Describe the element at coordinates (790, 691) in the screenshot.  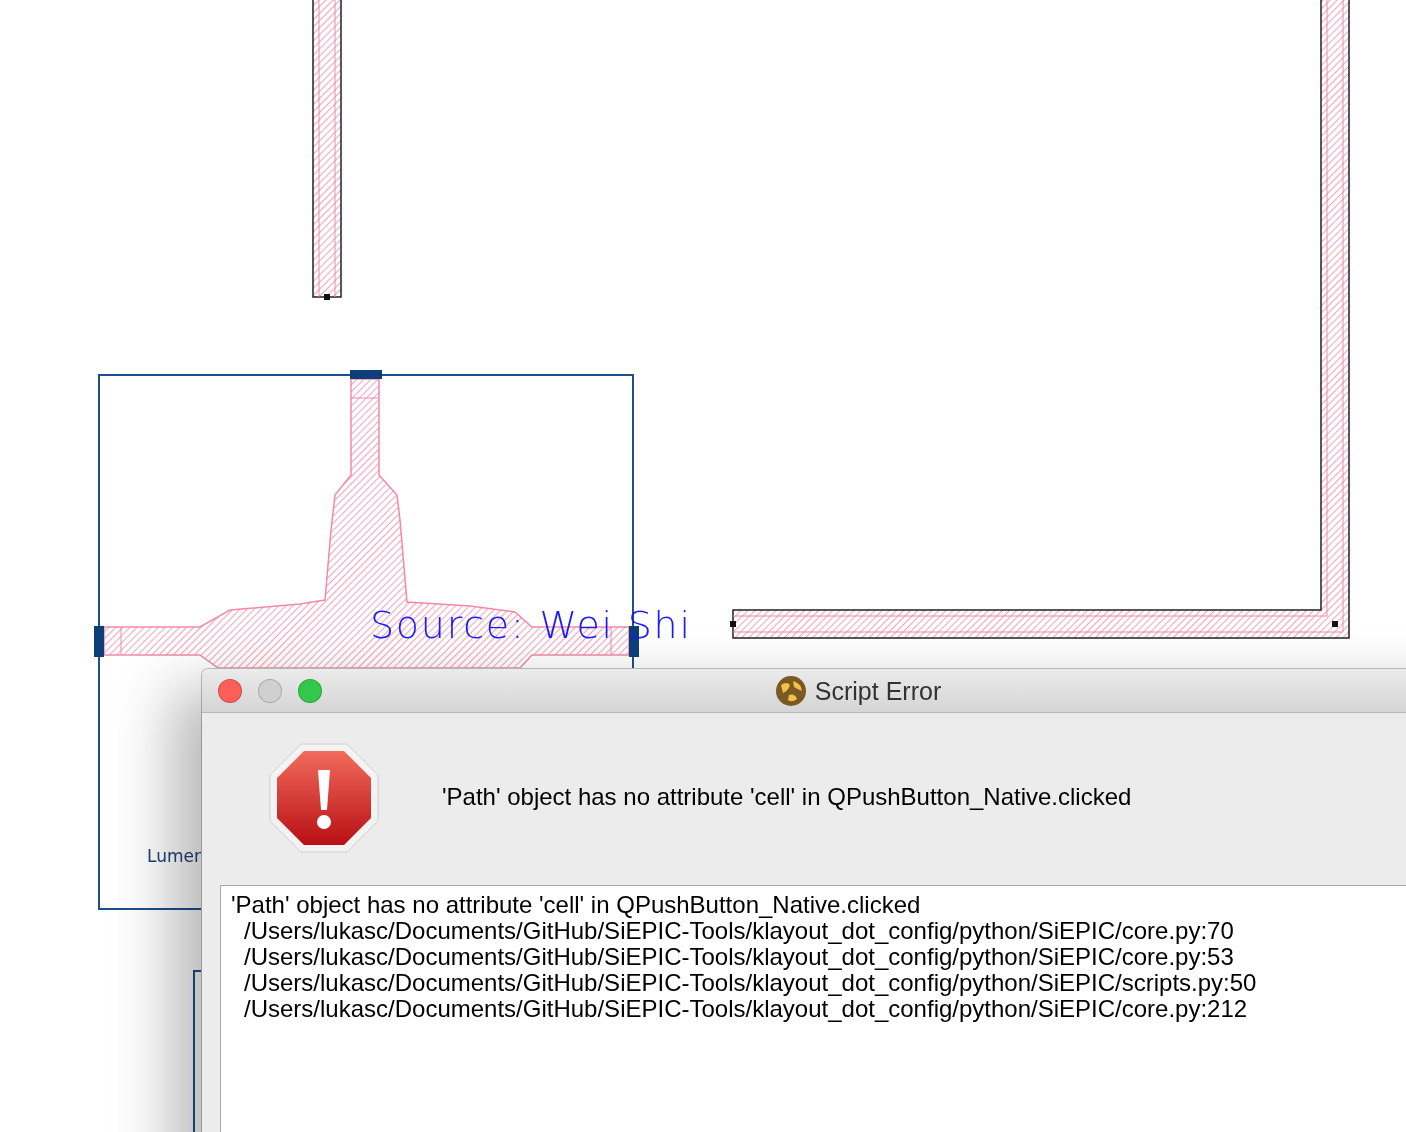
I see `globe-icon` at that location.